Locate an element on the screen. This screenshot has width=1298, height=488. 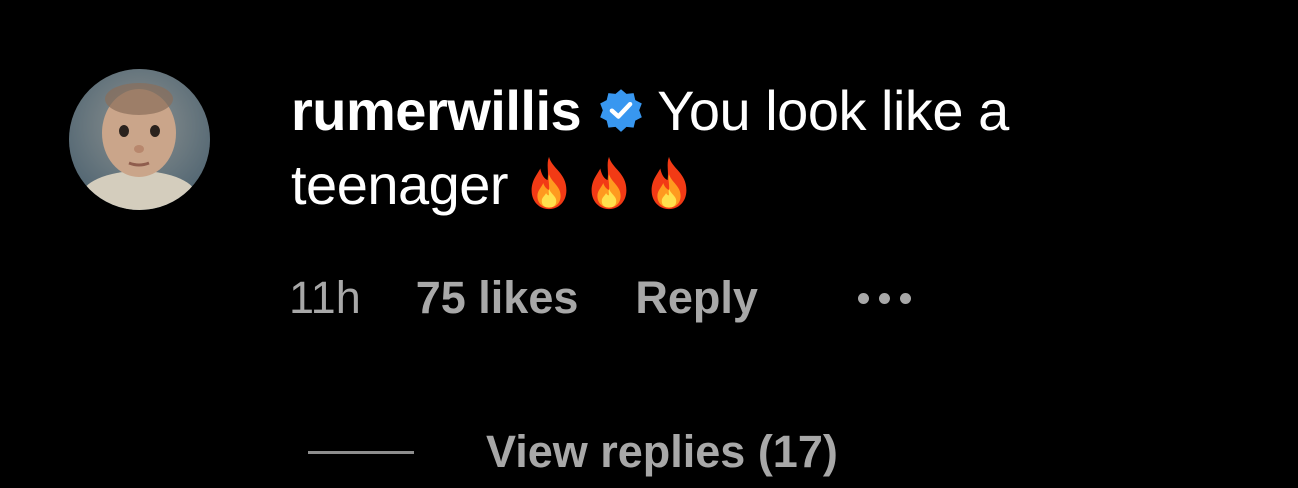
view-replies-label: View replies (17) is located at coordinates (662, 451).